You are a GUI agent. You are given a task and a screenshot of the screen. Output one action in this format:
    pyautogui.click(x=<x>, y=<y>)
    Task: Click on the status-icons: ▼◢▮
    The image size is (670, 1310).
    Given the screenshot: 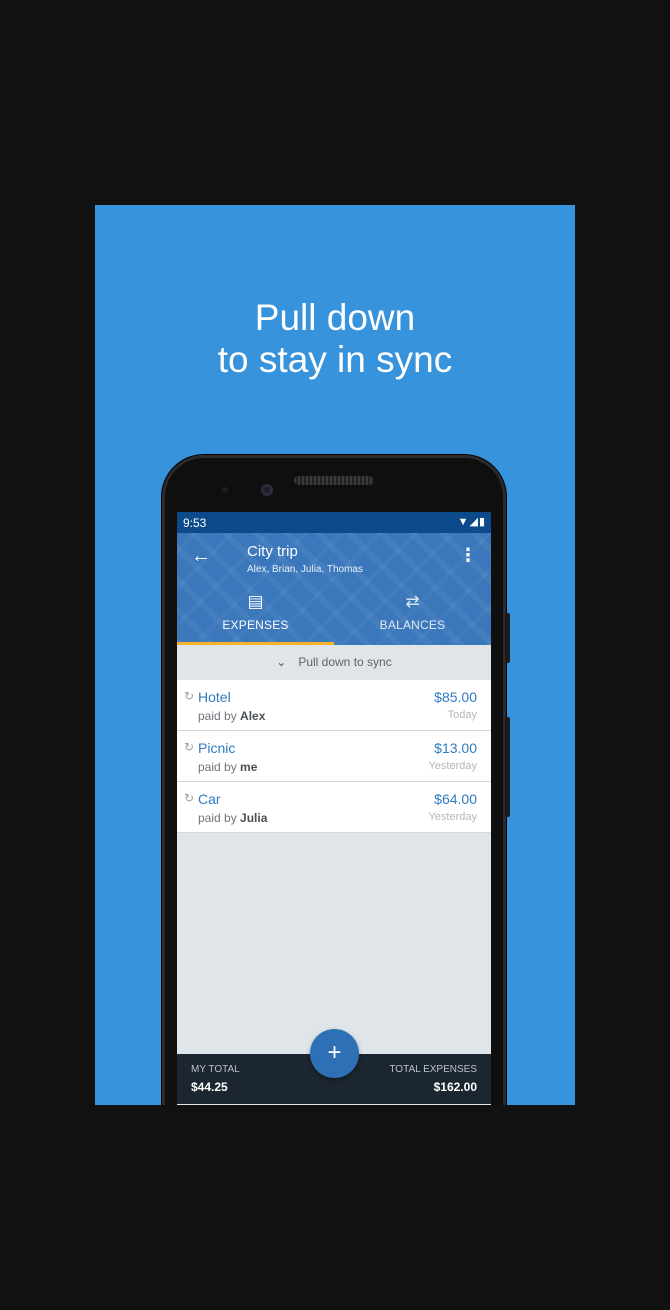 What is the action you would take?
    pyautogui.click(x=472, y=521)
    